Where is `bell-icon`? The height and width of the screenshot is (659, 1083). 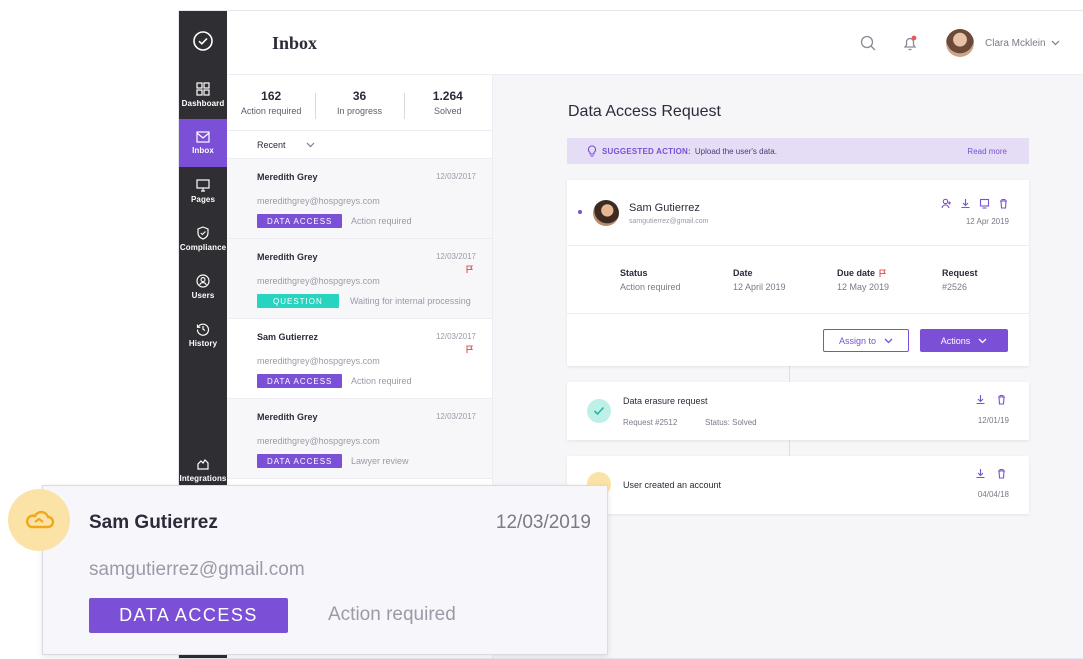
bell-icon is located at coordinates (910, 43).